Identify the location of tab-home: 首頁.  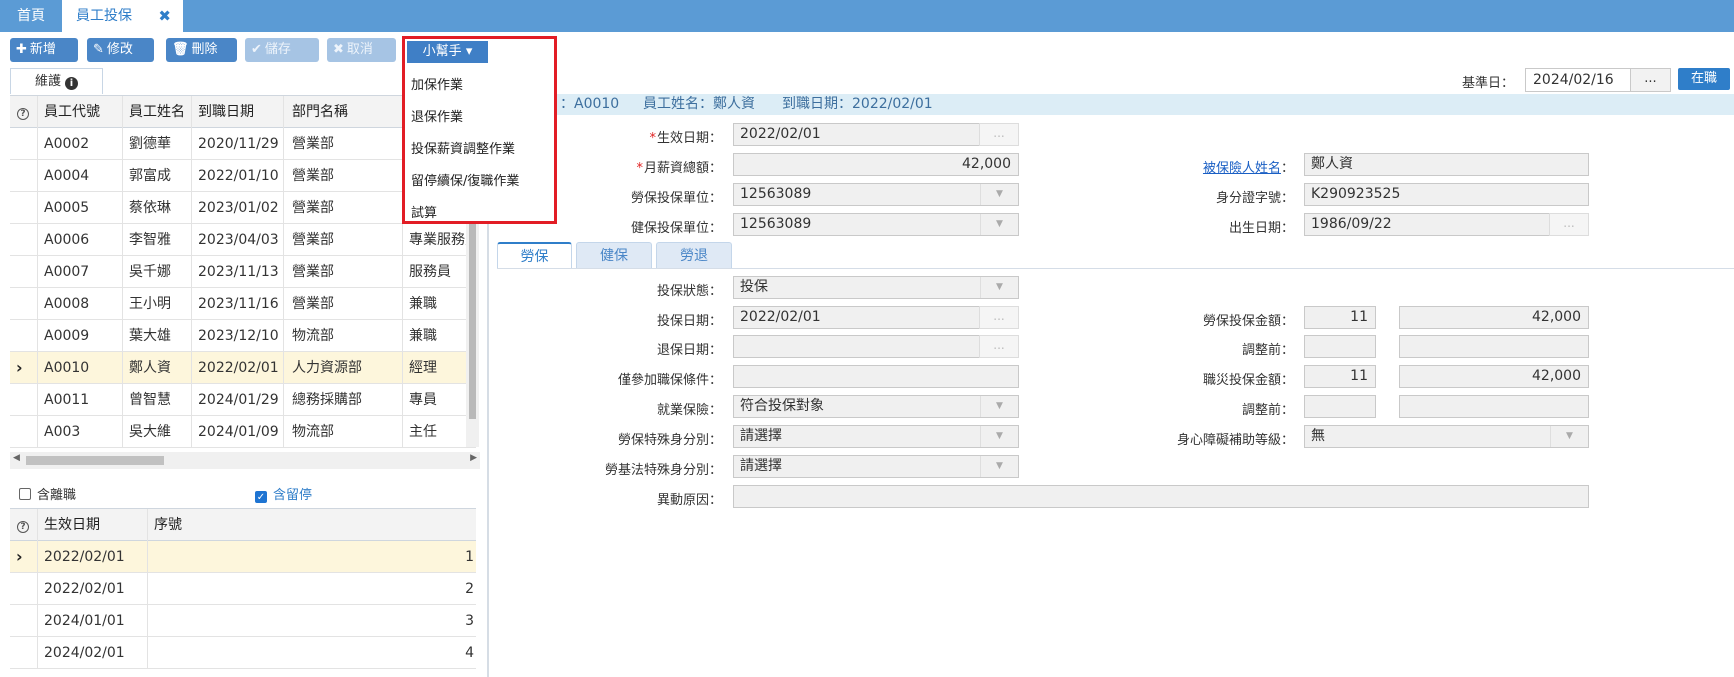
(31, 16).